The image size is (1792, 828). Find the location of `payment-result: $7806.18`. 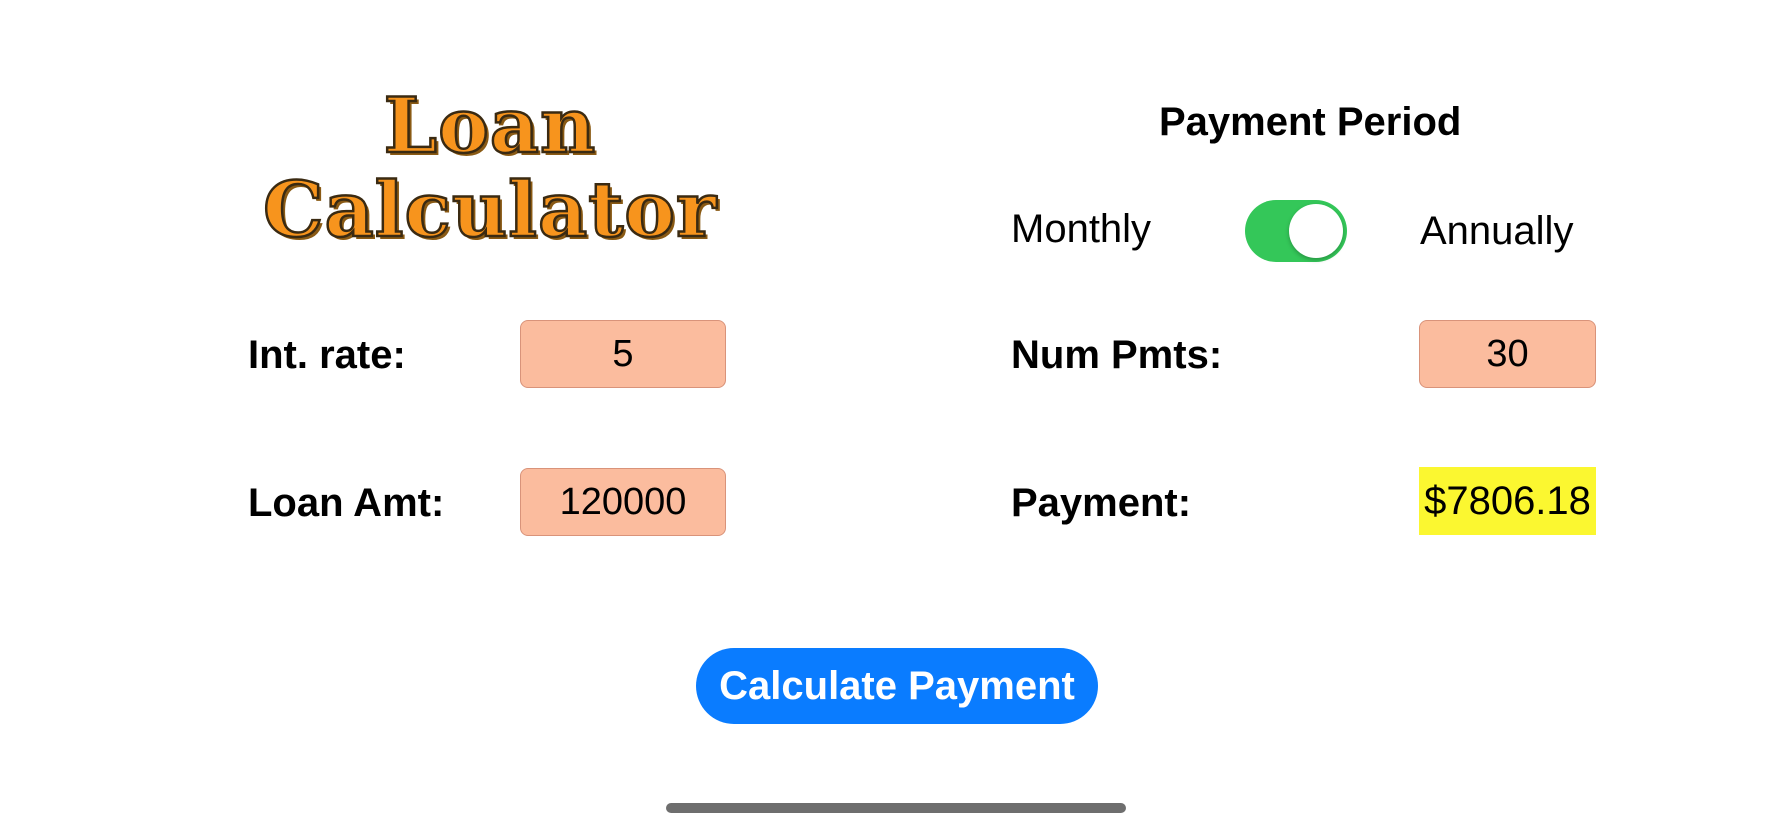

payment-result: $7806.18 is located at coordinates (1507, 501).